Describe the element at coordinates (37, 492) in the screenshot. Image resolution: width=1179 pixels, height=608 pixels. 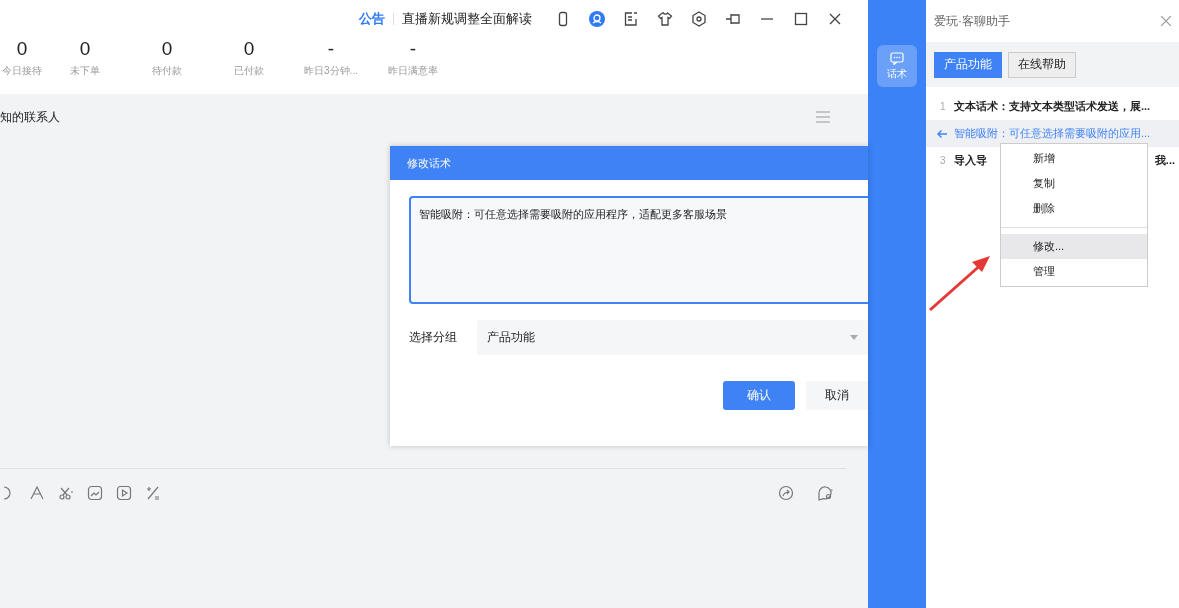
I see `font-icon` at that location.